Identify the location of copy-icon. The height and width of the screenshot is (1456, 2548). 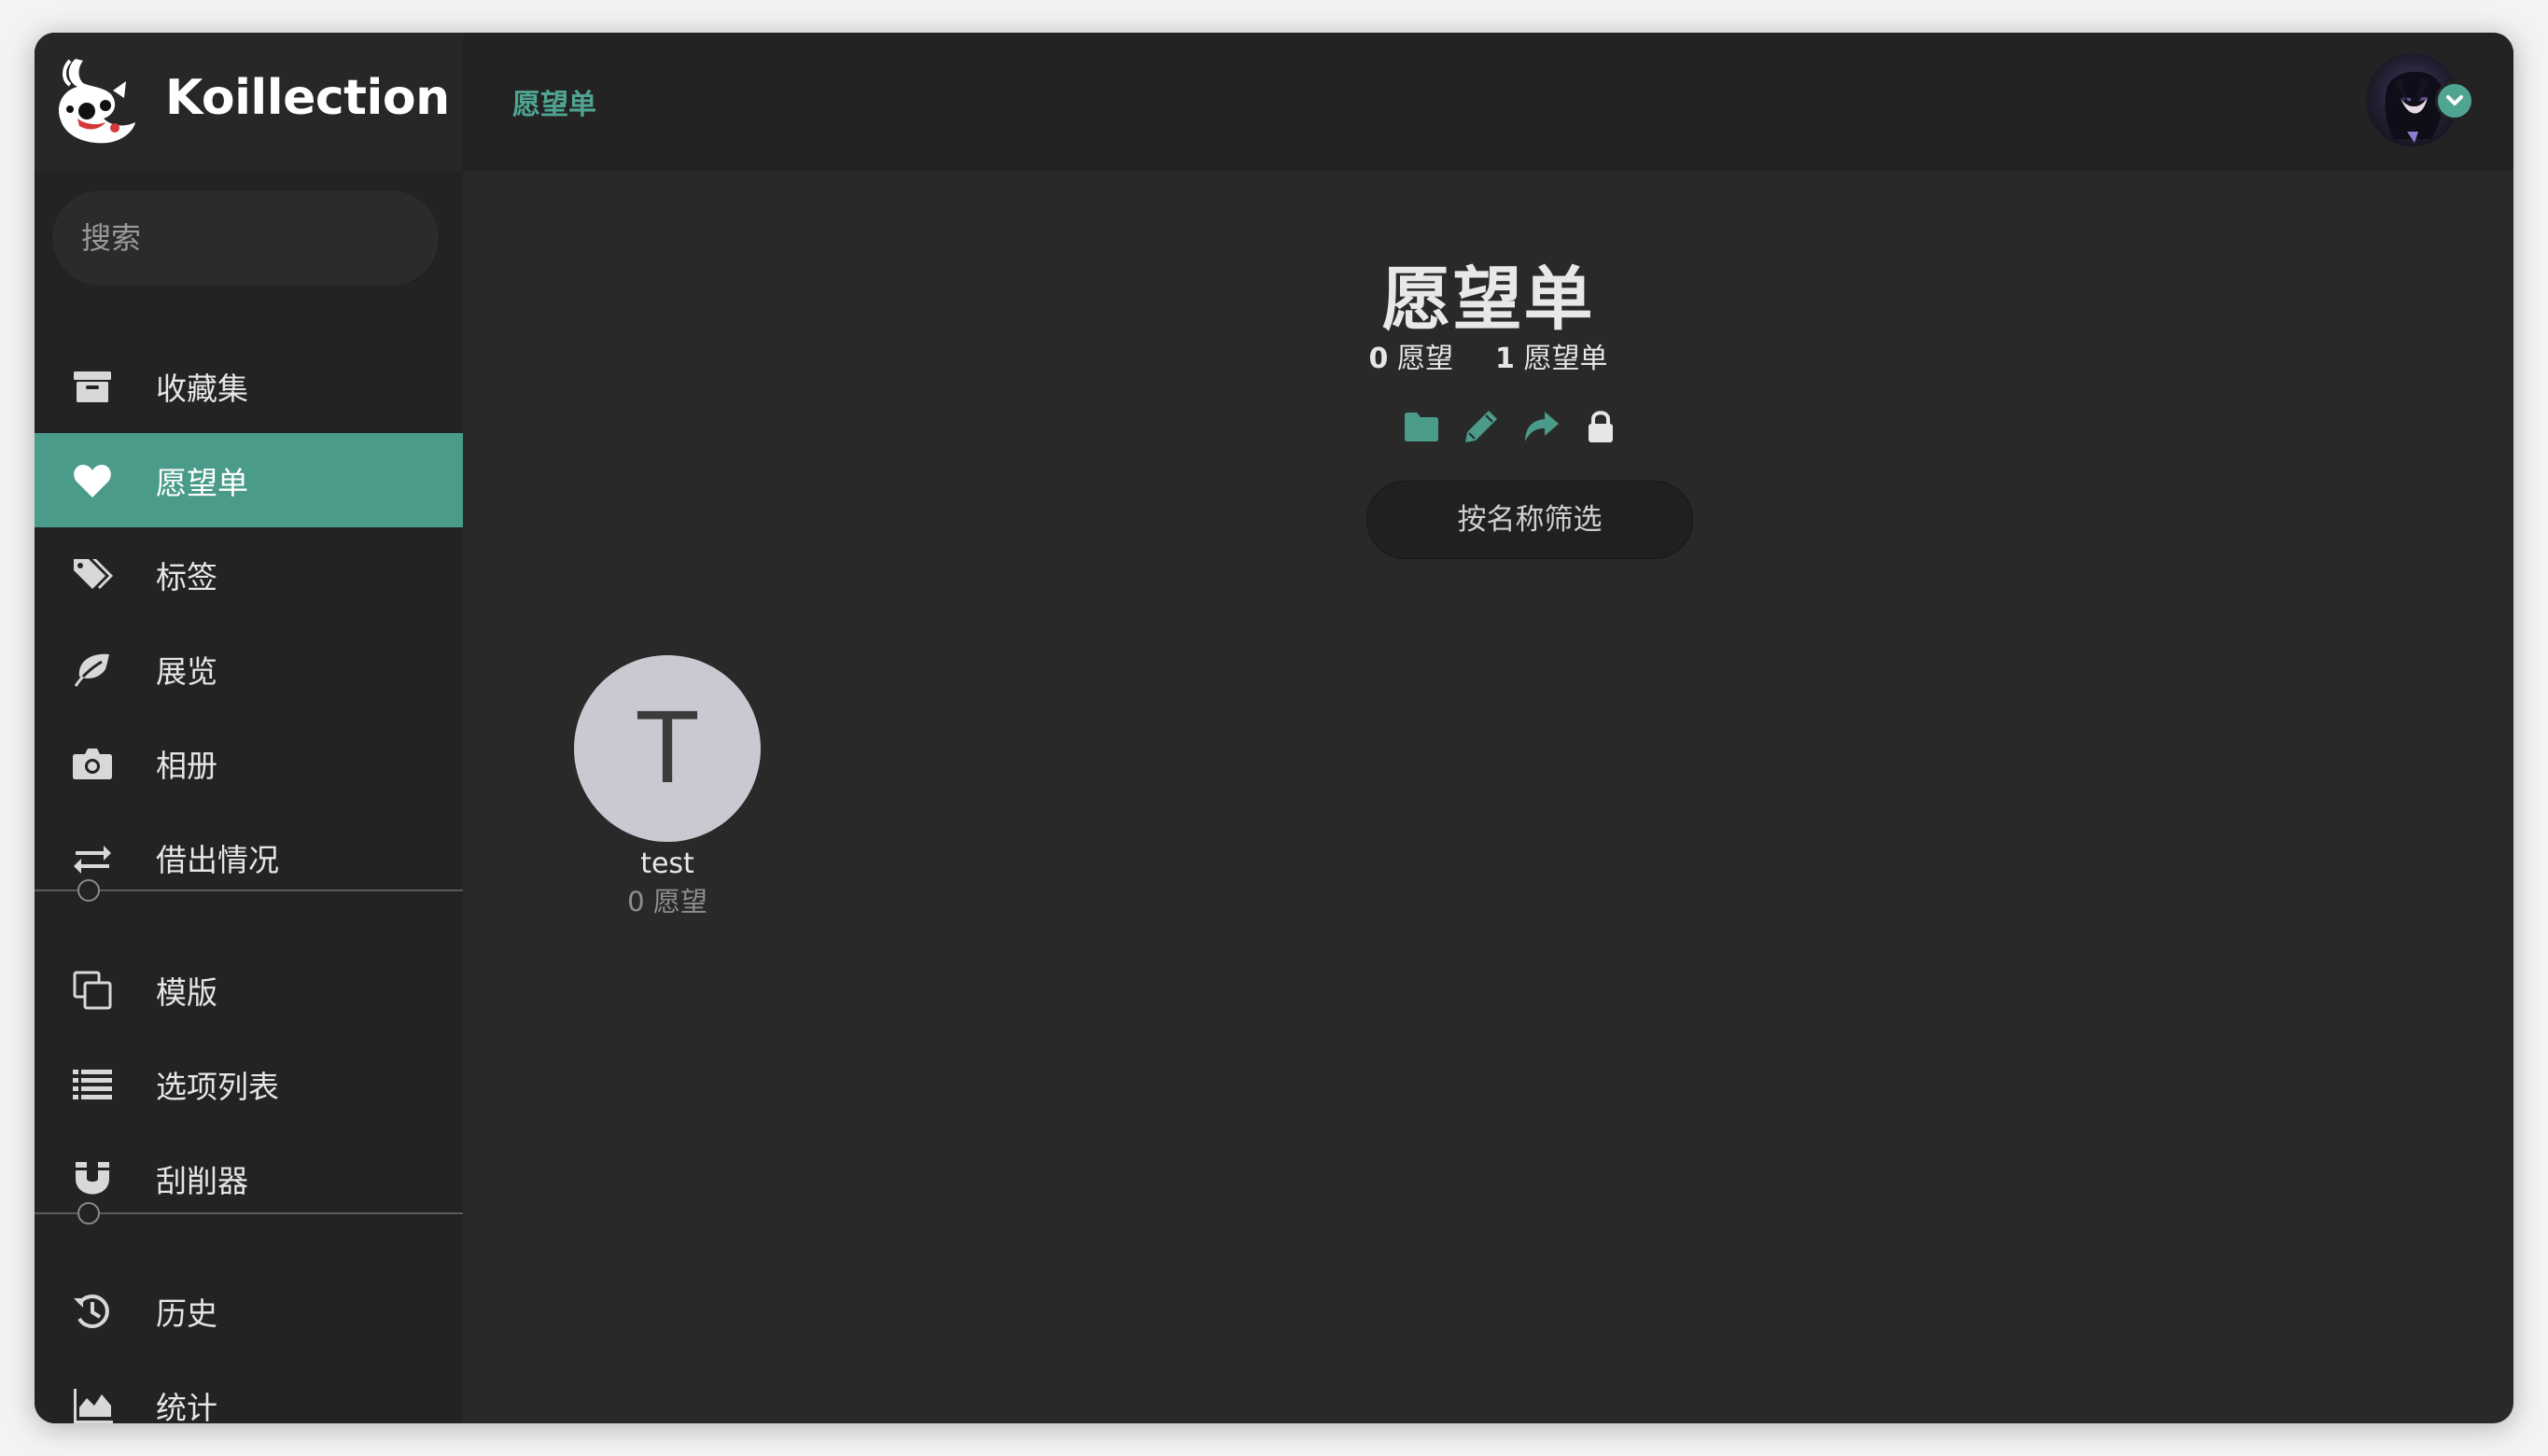
(92, 990).